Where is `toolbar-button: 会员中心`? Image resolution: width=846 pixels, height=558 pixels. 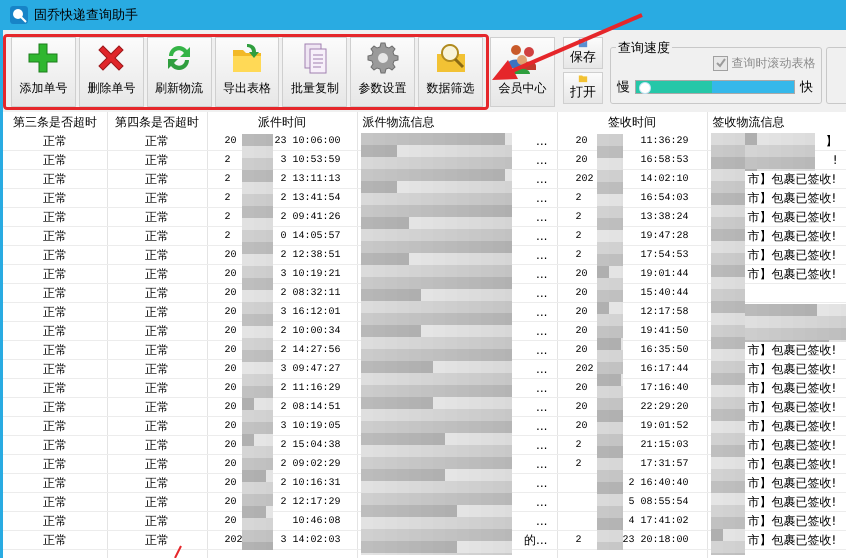 toolbar-button: 会员中心 is located at coordinates (522, 72).